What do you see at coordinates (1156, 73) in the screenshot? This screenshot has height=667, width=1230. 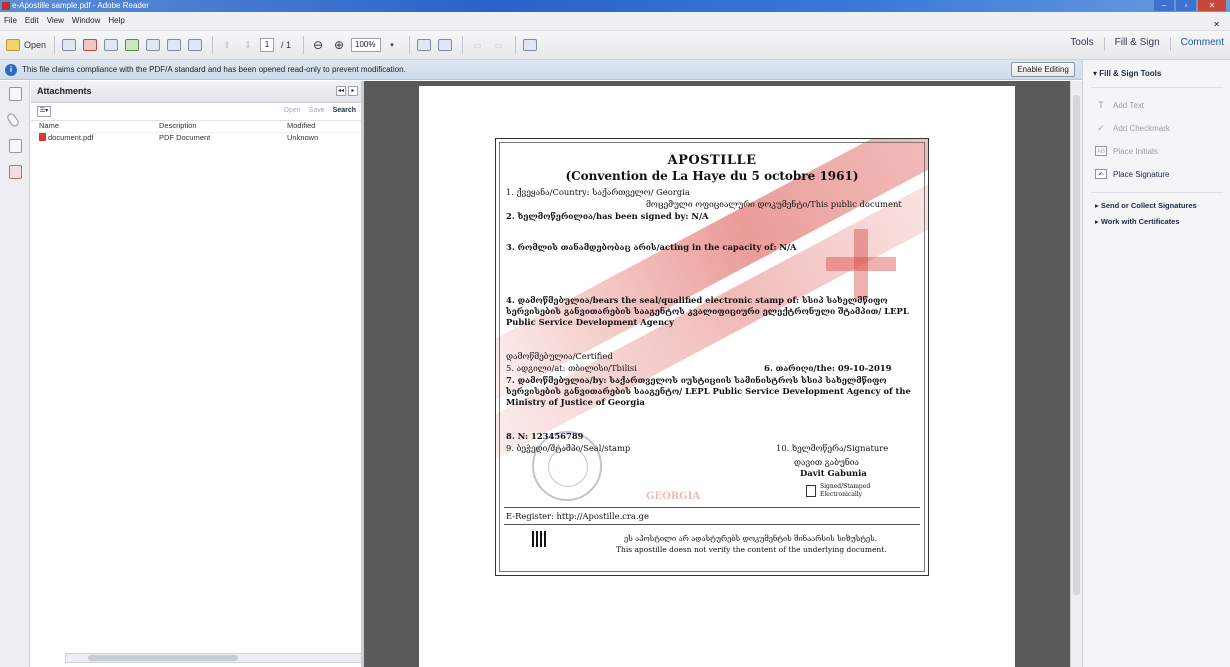 I see `fill-sign-tools-header: ▾ Fill & Sign Tools` at bounding box center [1156, 73].